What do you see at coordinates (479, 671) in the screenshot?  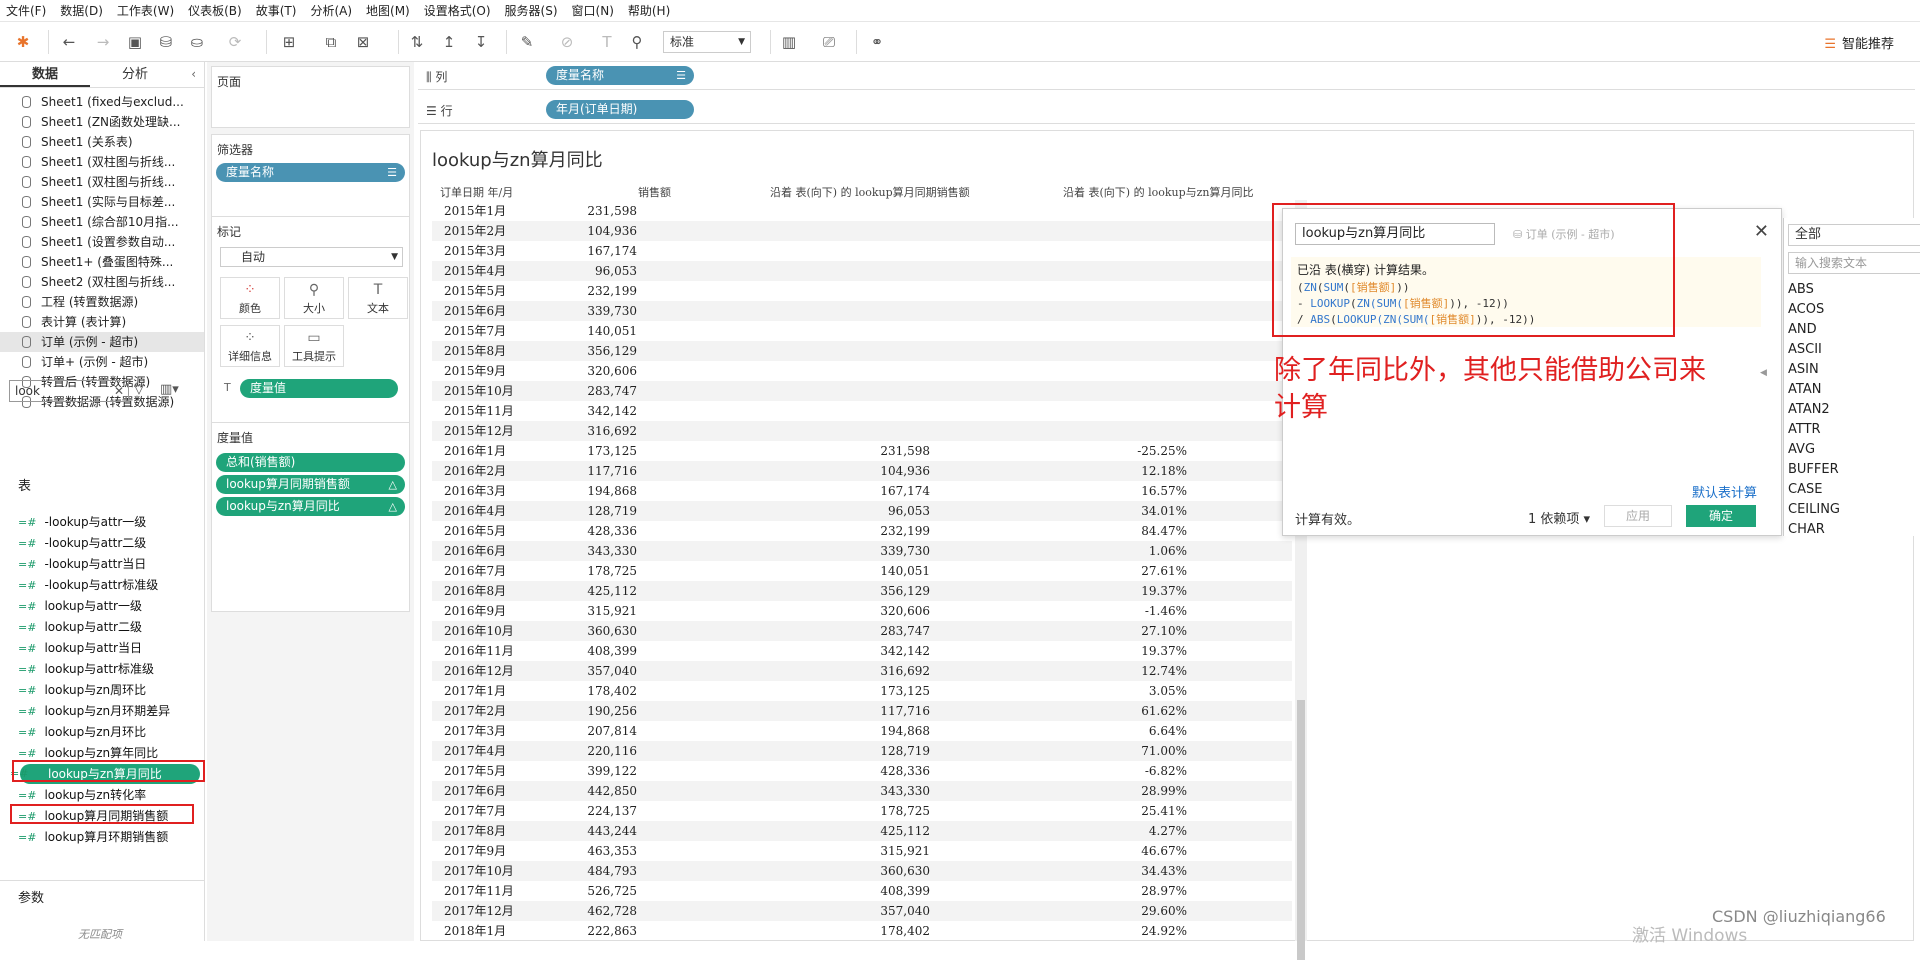 I see `month-cell: 2016年12月` at bounding box center [479, 671].